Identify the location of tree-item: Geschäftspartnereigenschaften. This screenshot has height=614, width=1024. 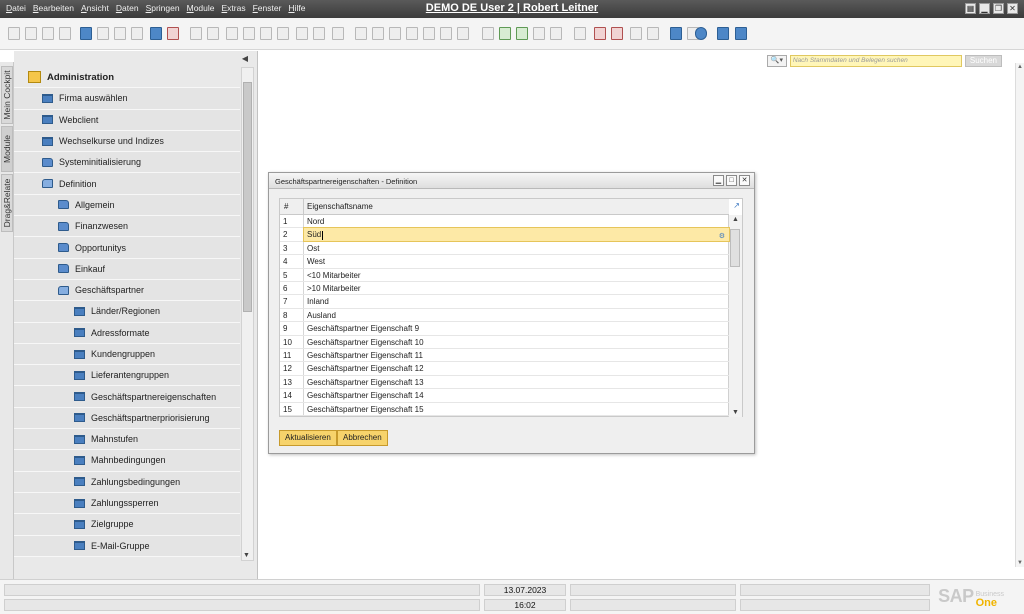
(127, 397).